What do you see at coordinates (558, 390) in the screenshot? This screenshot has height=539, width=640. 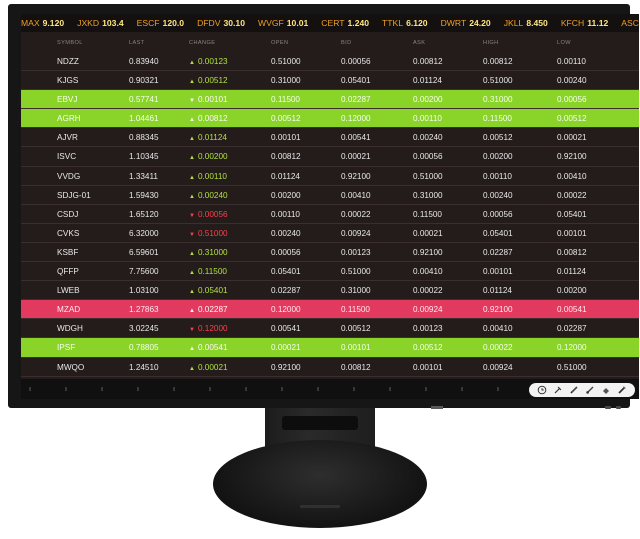 I see `pen-icon` at bounding box center [558, 390].